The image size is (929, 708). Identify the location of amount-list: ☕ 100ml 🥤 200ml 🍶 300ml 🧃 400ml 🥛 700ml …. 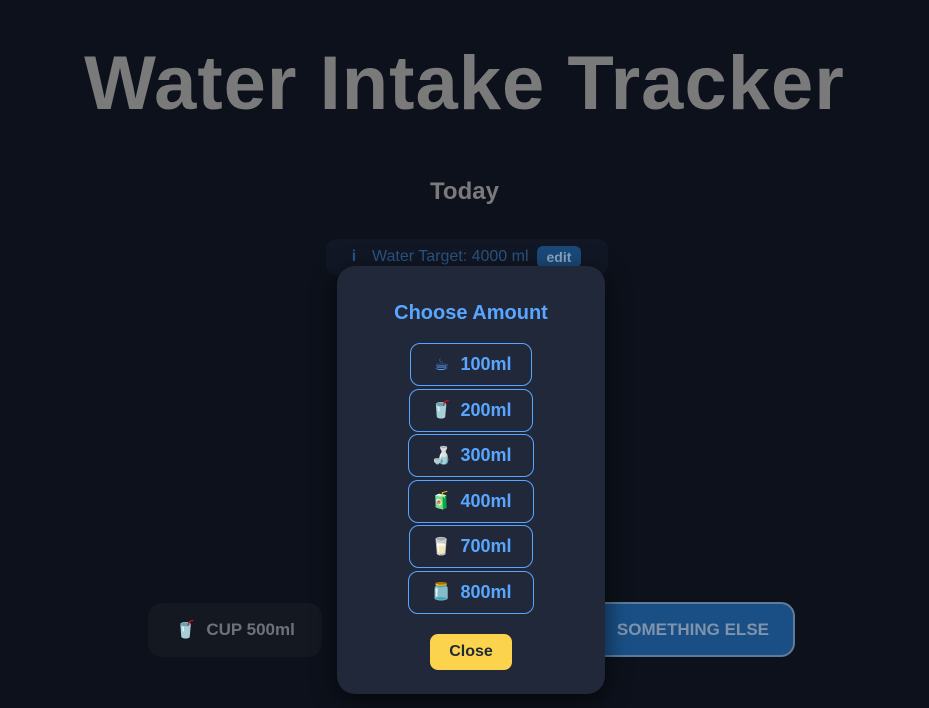
(471, 479).